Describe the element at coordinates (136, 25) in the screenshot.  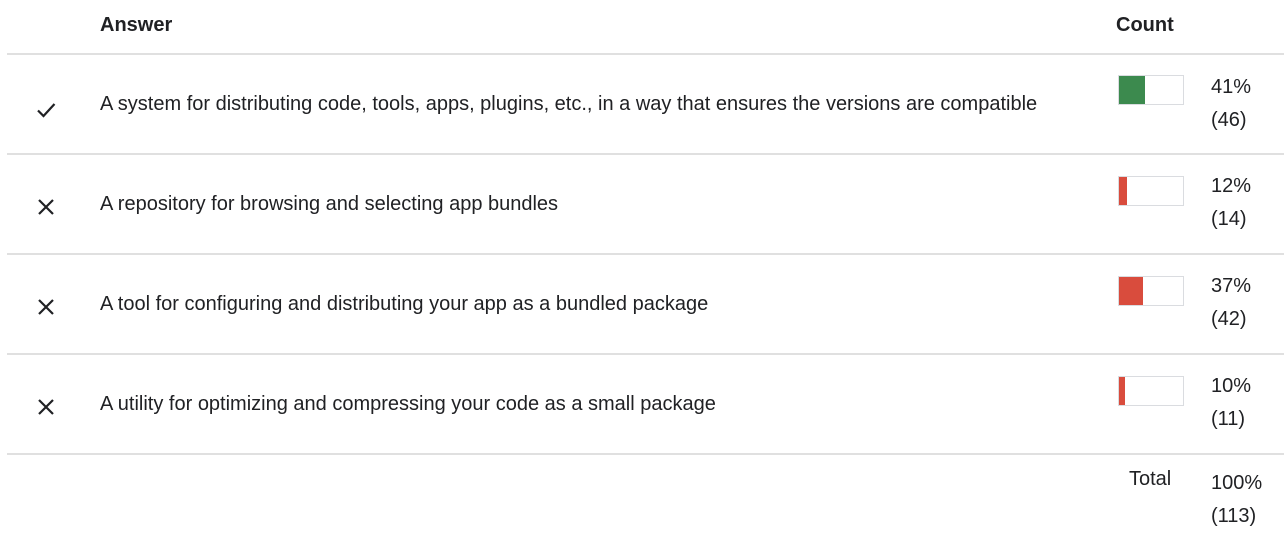
I see `answer-column-header: Answer` at that location.